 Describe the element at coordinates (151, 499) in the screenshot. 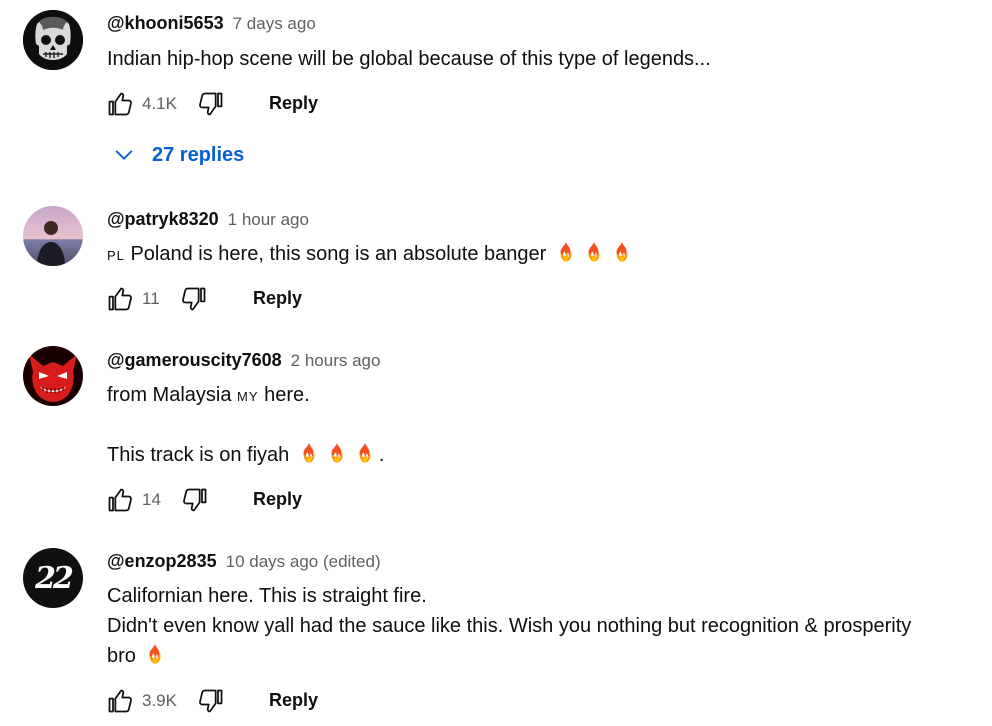

I see `like-count: 14` at that location.